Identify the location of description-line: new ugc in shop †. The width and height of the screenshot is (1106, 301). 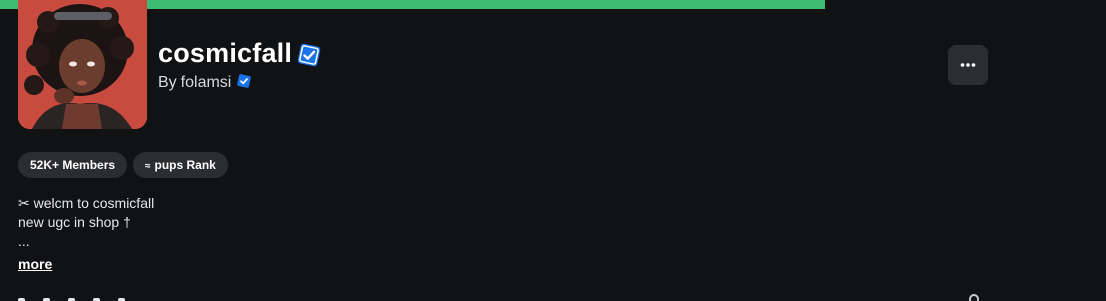
(74, 222).